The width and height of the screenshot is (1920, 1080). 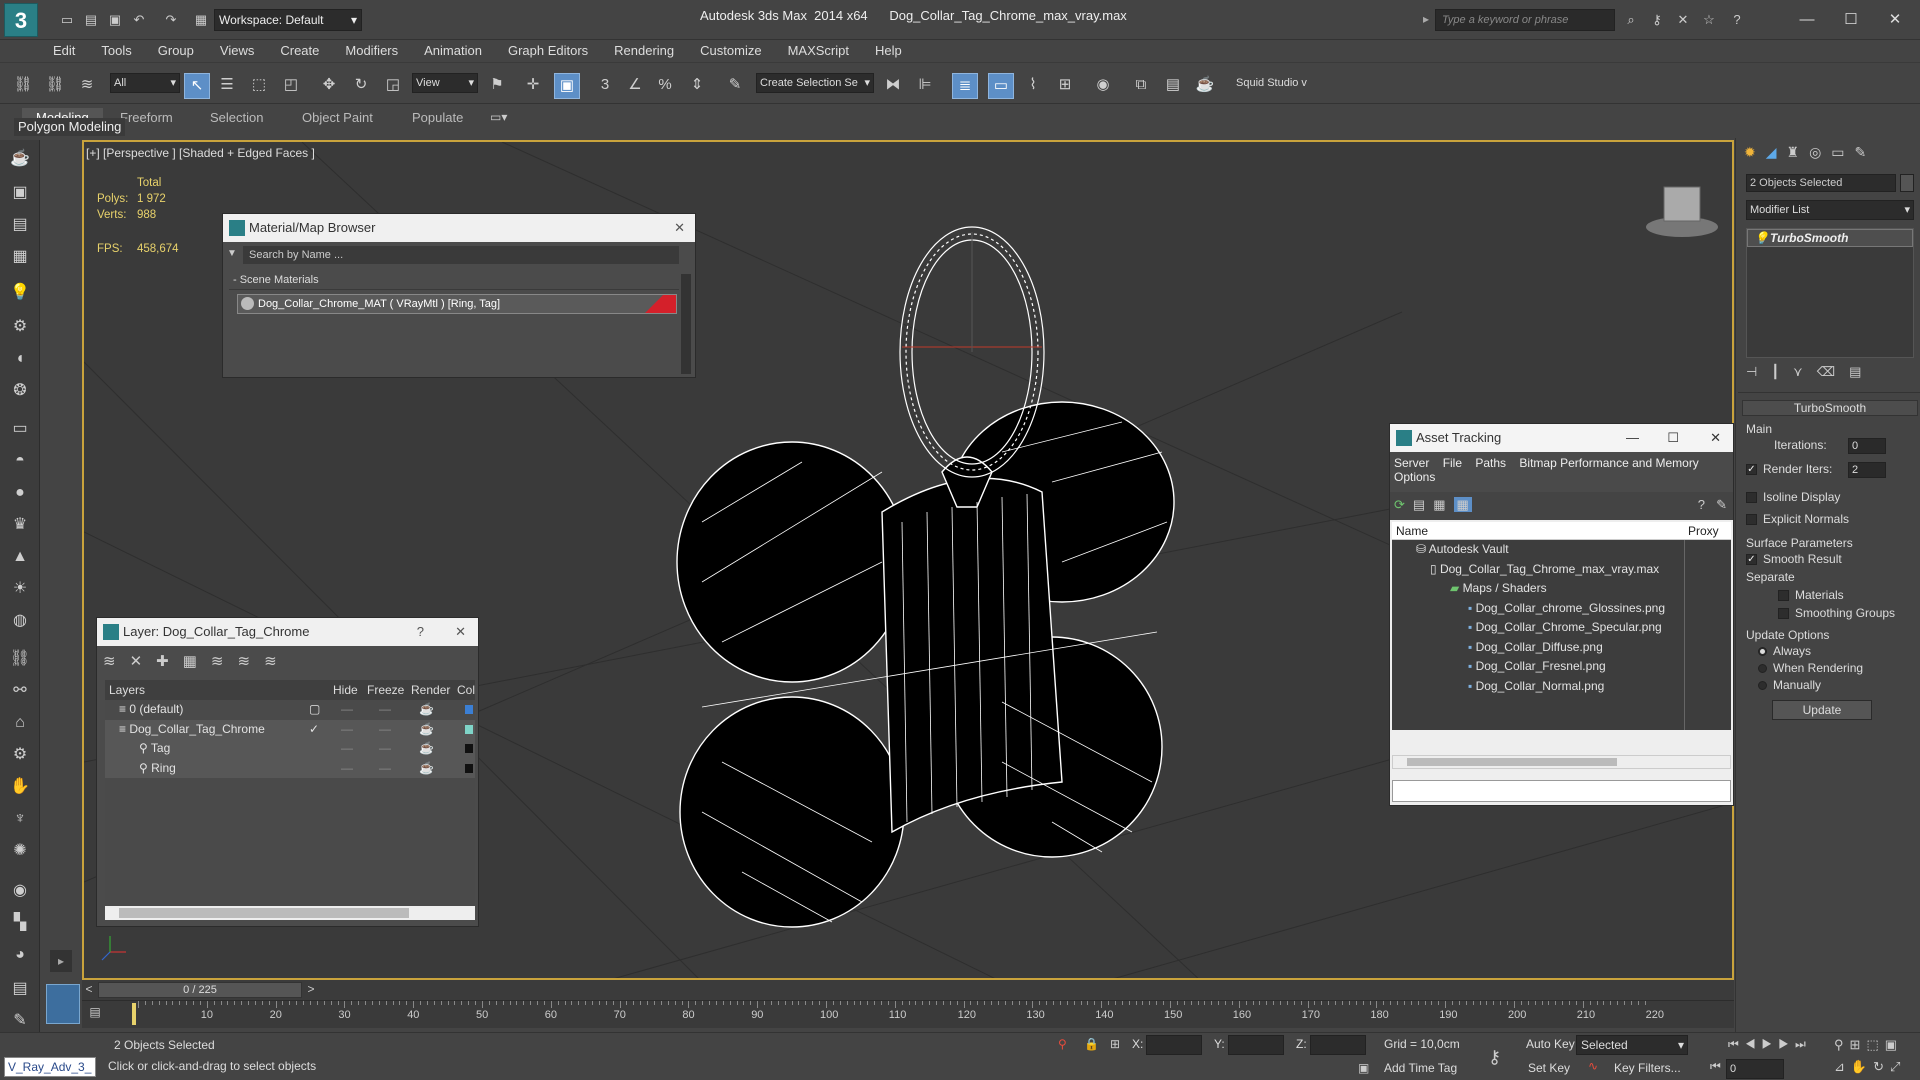 What do you see at coordinates (1862, 1066) in the screenshot?
I see `pan-icon: ✋` at bounding box center [1862, 1066].